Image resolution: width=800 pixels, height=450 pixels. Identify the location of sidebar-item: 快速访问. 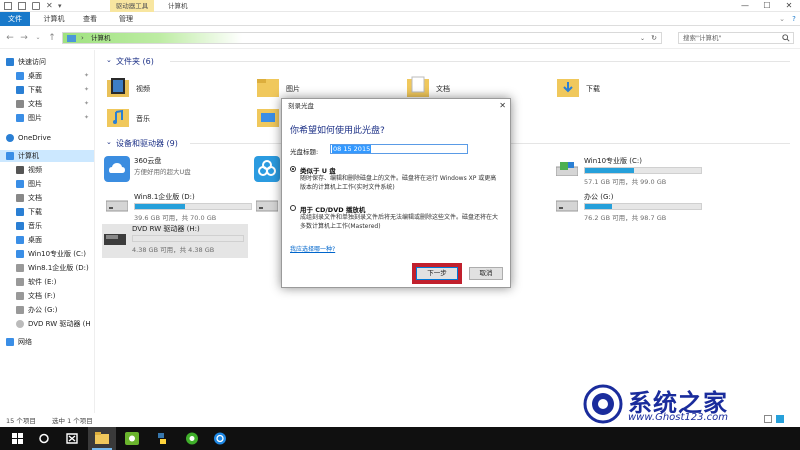
(47, 62).